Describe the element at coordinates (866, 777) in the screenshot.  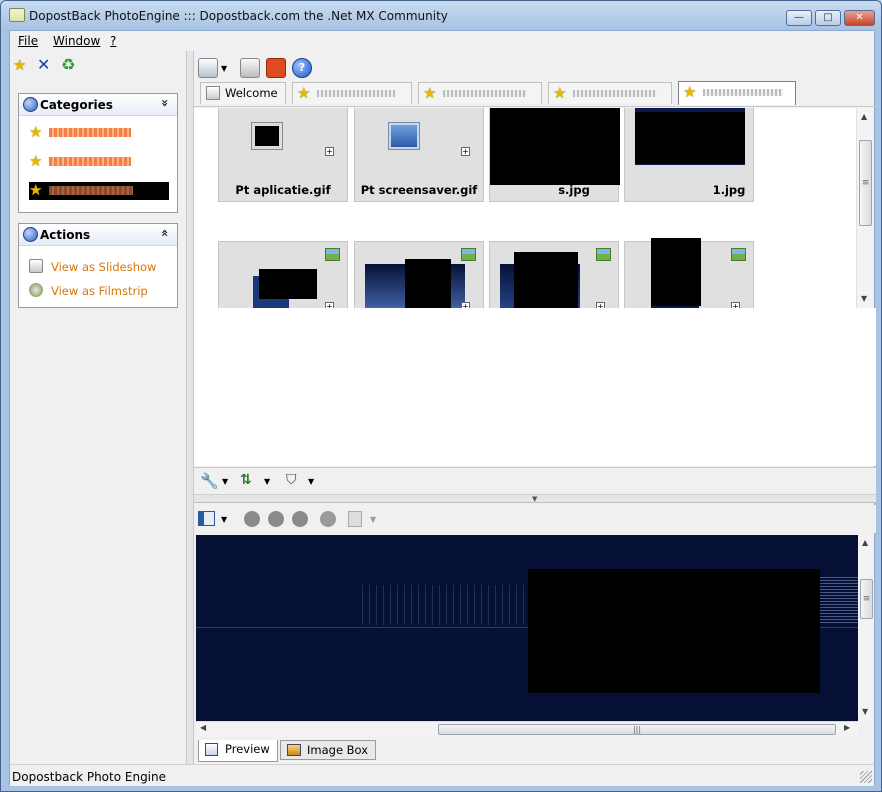
I see `resize-grip-icon` at that location.